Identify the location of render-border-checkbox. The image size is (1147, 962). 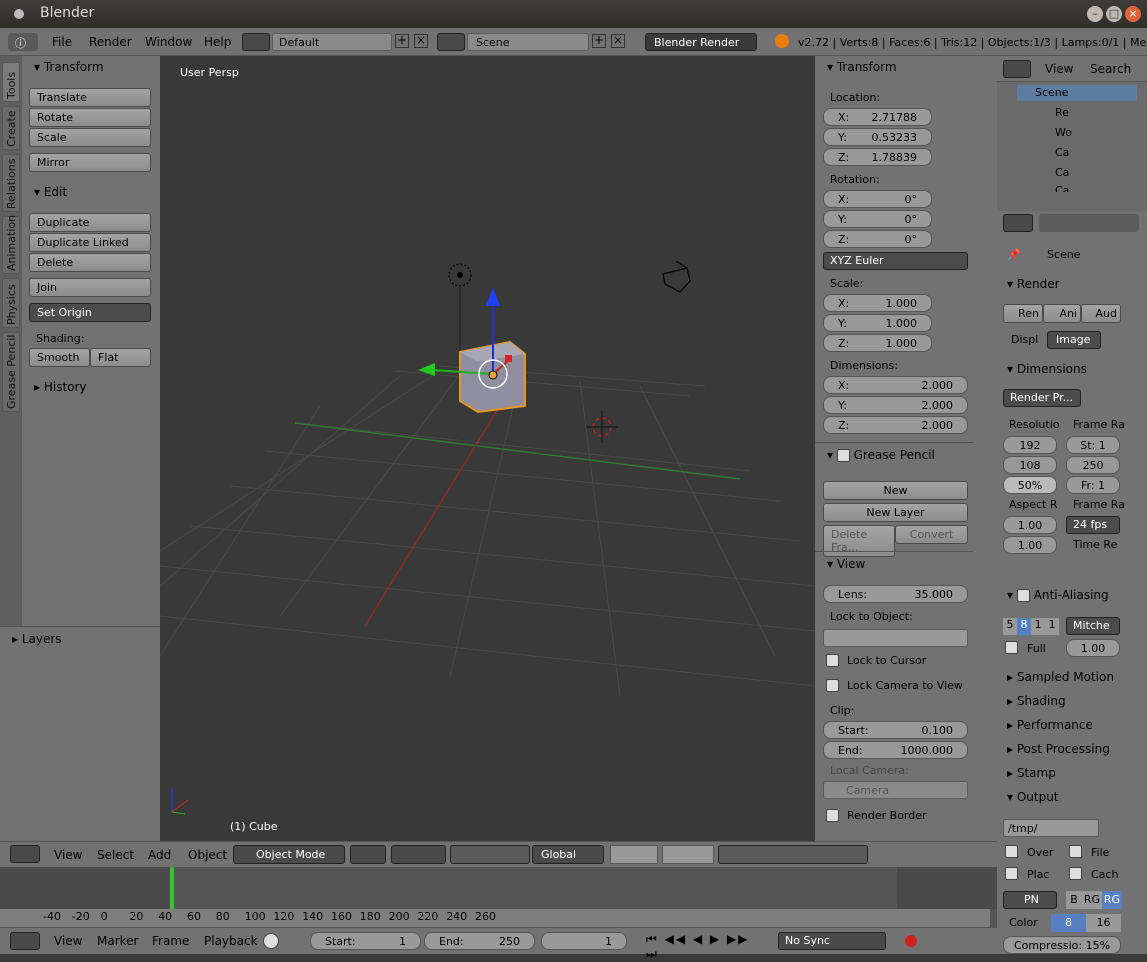
(832, 815).